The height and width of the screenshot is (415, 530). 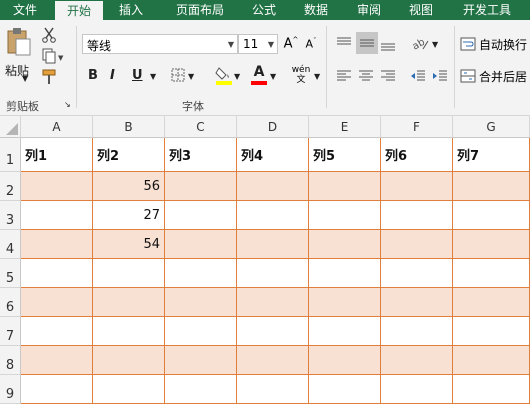 What do you see at coordinates (417, 127) in the screenshot?
I see `column-header-f: F` at bounding box center [417, 127].